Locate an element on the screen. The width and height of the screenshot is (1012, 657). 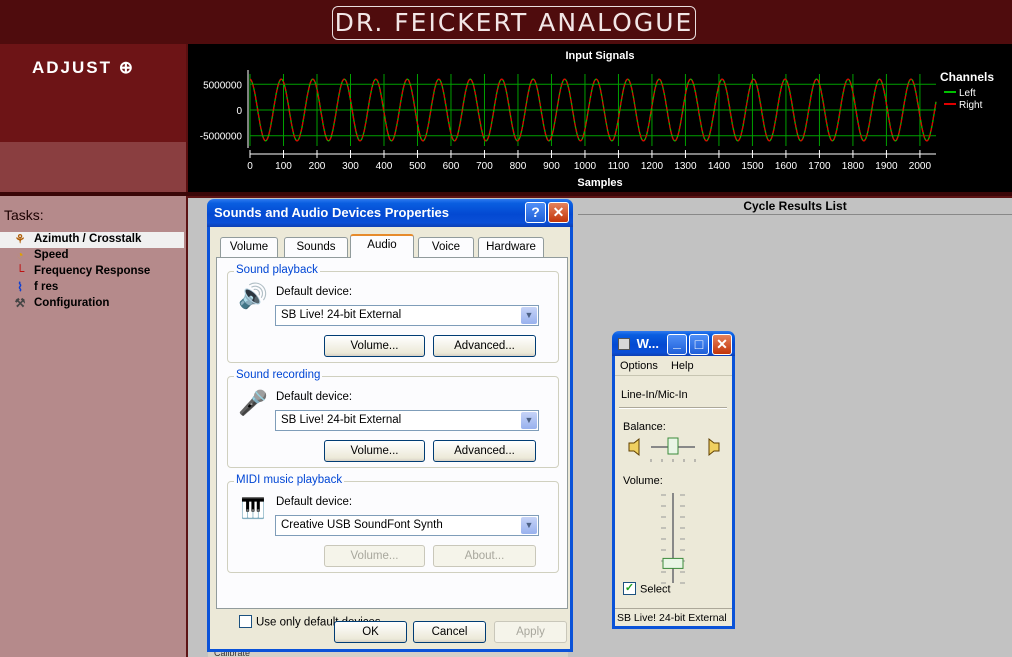
task-label: Configuration is located at coordinates (72, 303).